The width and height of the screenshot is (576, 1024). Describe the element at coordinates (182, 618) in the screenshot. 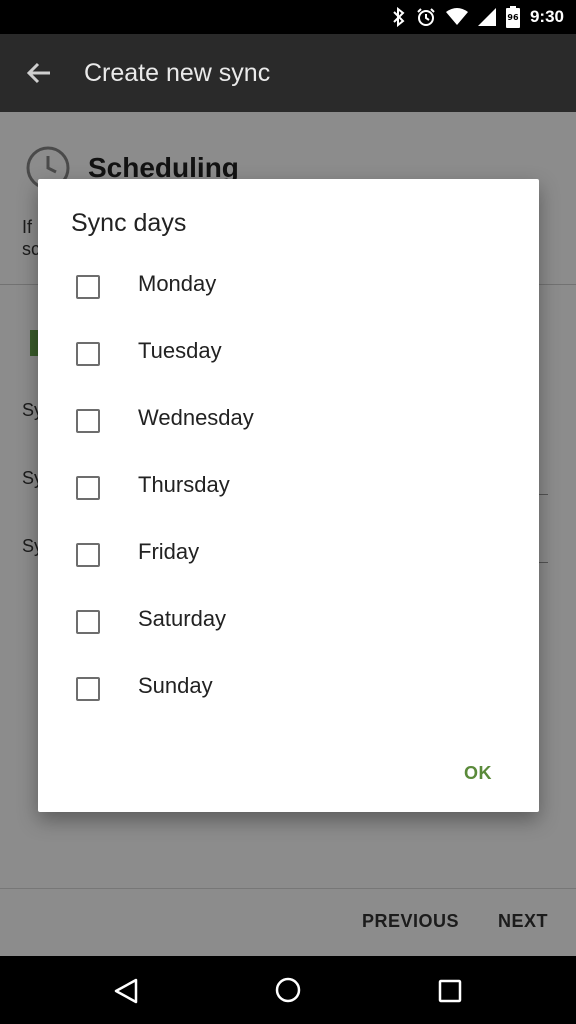

I see `option-label: Saturday` at that location.